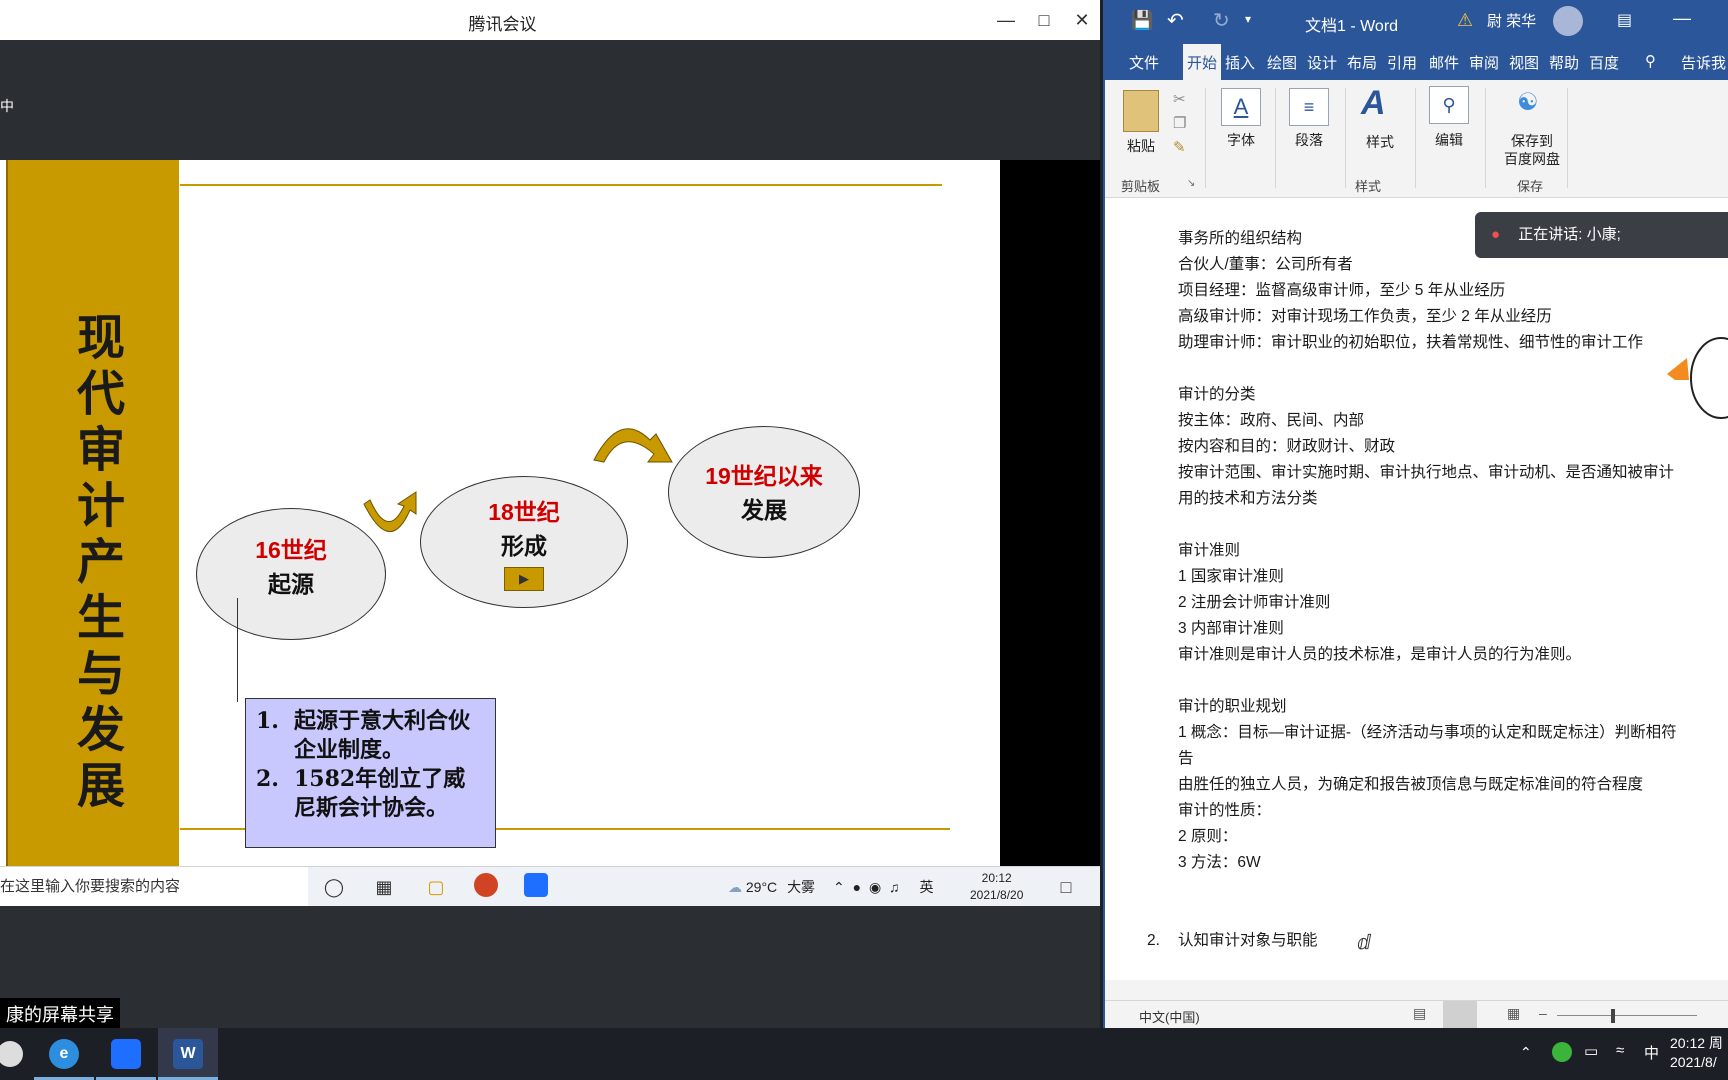 Image resolution: width=1728 pixels, height=1080 pixels. I want to click on tab-view: 视图, so click(1524, 62).